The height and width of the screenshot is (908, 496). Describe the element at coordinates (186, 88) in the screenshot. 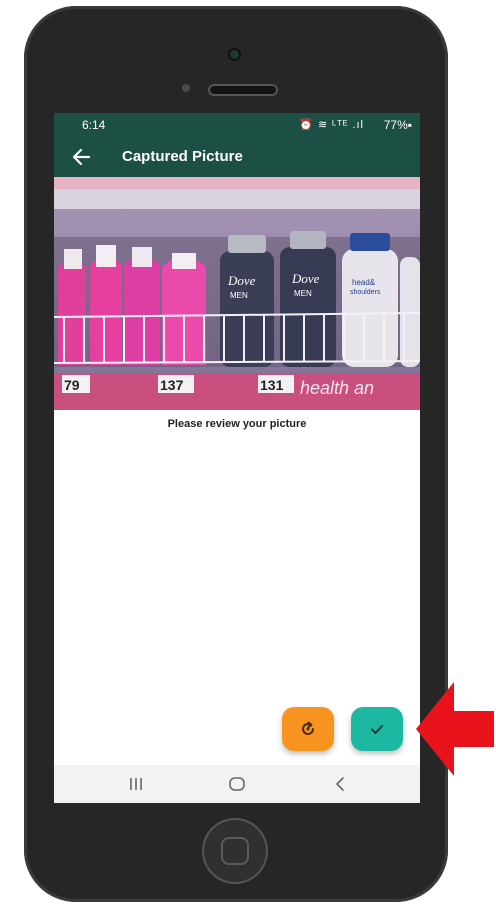

I see `proximity-sensor` at that location.